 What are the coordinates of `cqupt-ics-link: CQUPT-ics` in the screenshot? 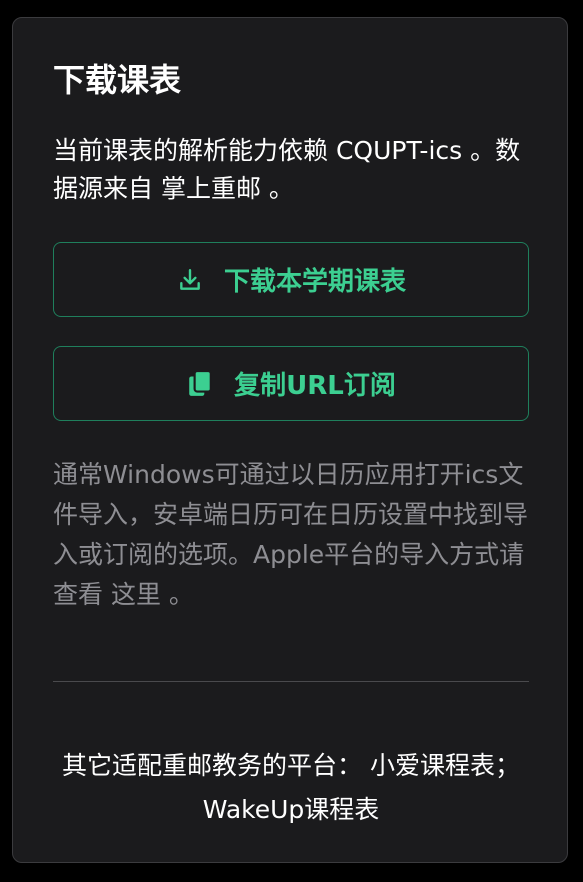 It's located at (399, 150).